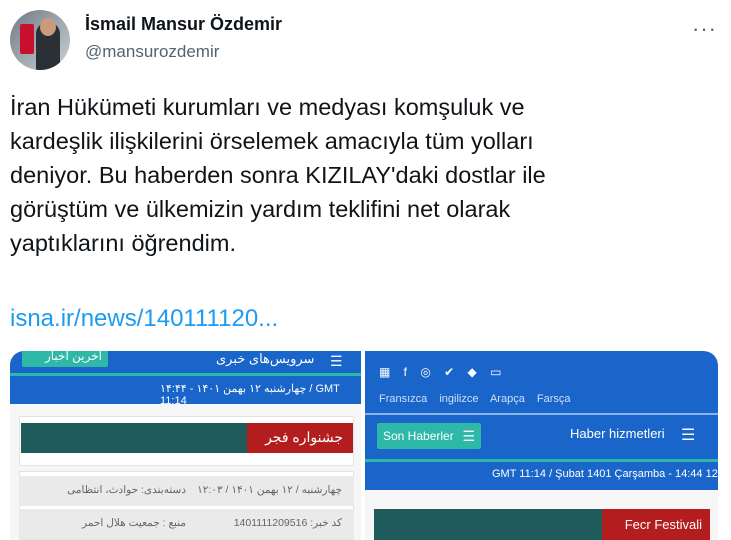 The image size is (731, 540). What do you see at coordinates (541, 414) in the screenshot?
I see `nav-accent-line` at bounding box center [541, 414].